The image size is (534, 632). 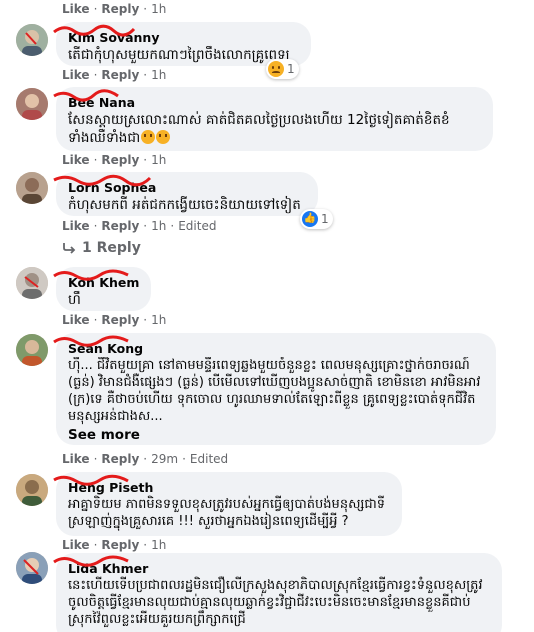 I want to click on comment-text: តើជាកុំហុសមួយកណាៗព្រៃចឹងលោកគ្រូពេទ្យ, so click(x=179, y=55).